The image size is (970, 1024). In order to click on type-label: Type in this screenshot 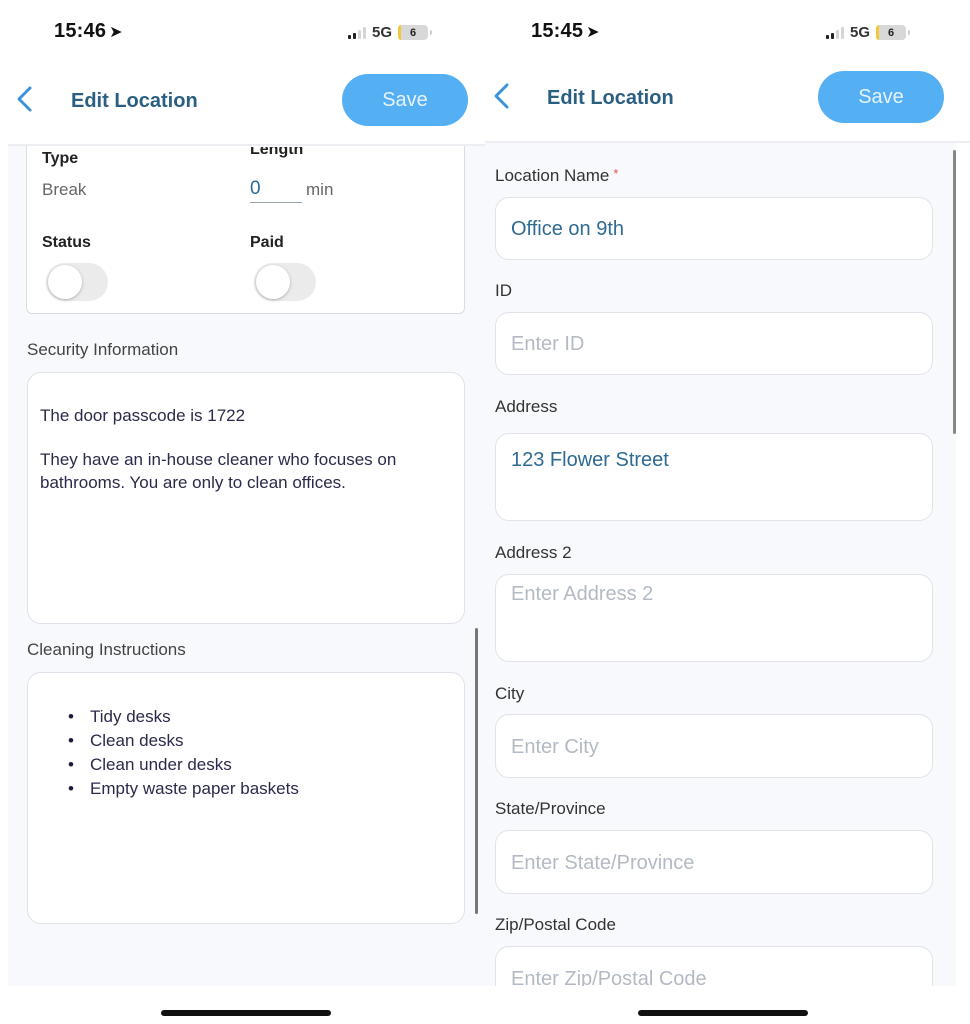, I will do `click(60, 158)`.